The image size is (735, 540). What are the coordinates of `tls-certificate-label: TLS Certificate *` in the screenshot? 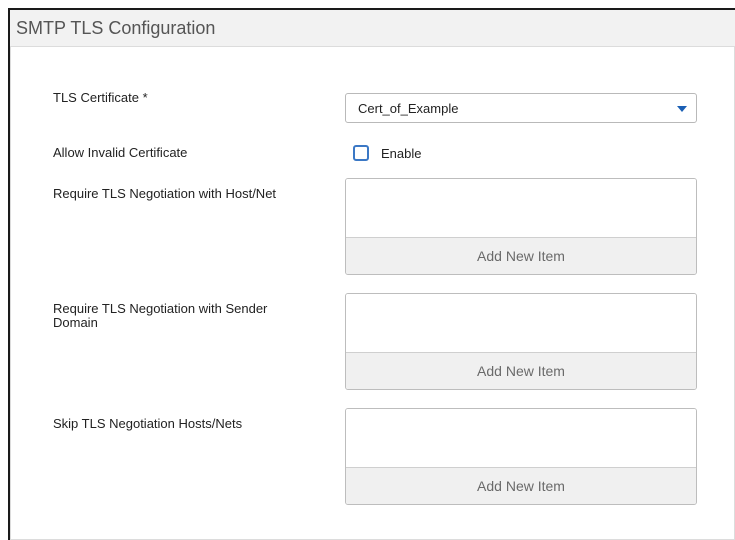 It's located at (100, 97).